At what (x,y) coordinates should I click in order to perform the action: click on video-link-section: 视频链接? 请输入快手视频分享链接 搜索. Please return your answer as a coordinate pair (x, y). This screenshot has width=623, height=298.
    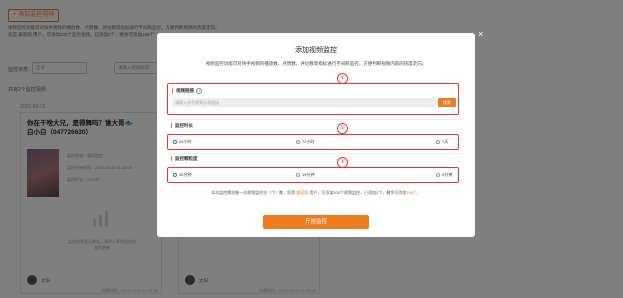
    Looking at the image, I should click on (313, 99).